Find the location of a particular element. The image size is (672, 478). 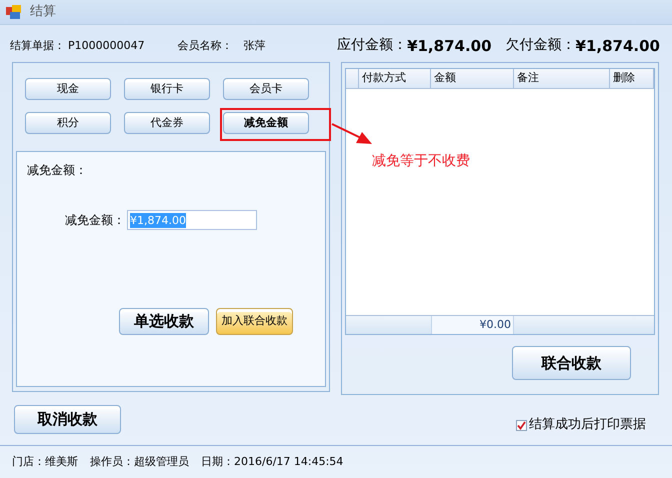

checkbox-label: 结算成功后打印票据 is located at coordinates (587, 425).